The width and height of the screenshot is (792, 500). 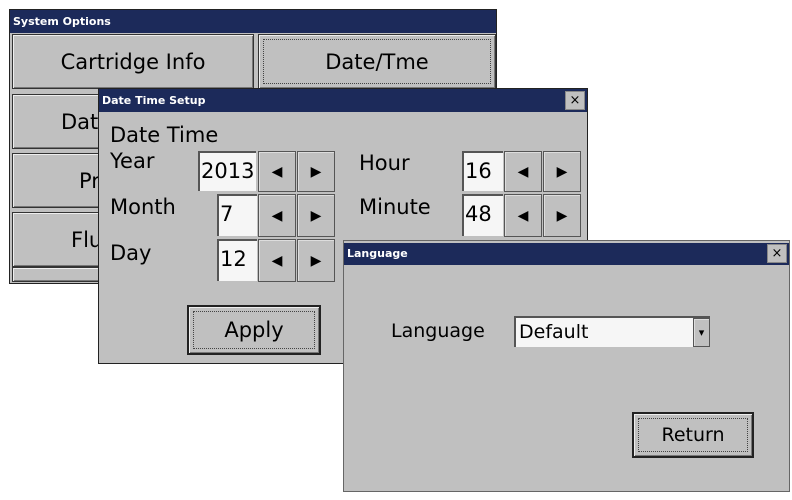 What do you see at coordinates (132, 161) in the screenshot?
I see `year-label: Year` at bounding box center [132, 161].